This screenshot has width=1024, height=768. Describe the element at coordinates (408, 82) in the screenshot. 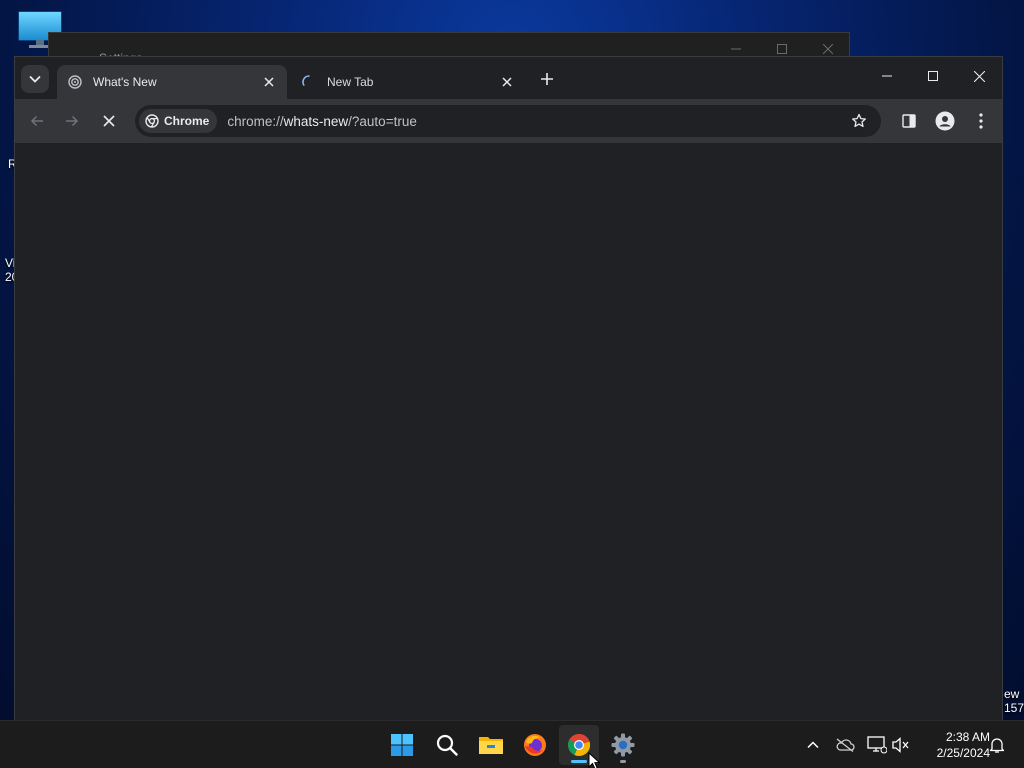

I see `tab-new-tab: New Tab` at that location.